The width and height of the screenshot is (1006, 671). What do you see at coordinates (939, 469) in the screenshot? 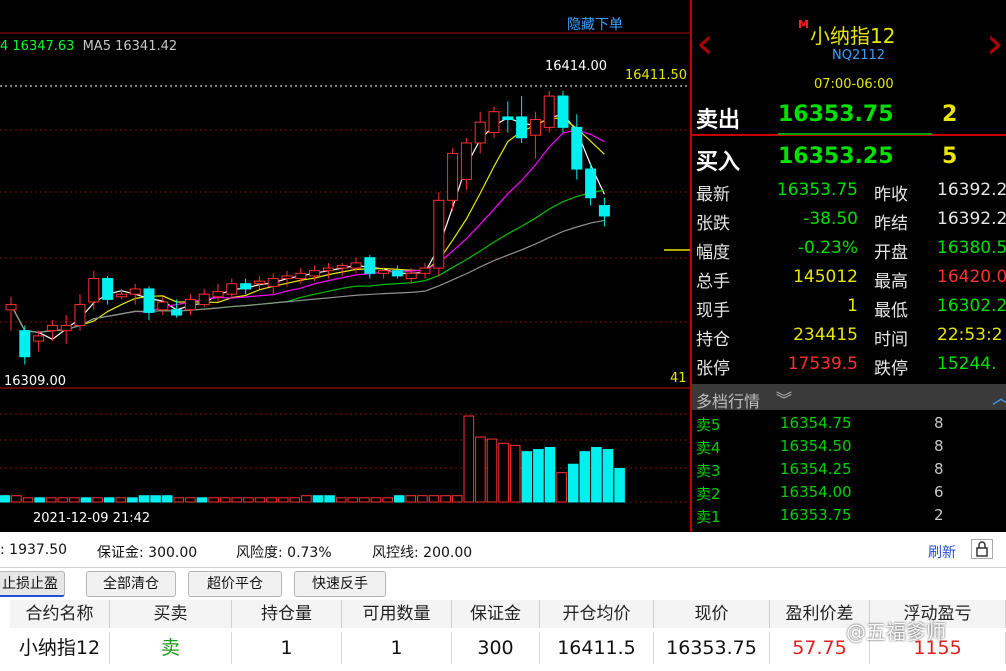
I see `depth-volume: 8` at bounding box center [939, 469].